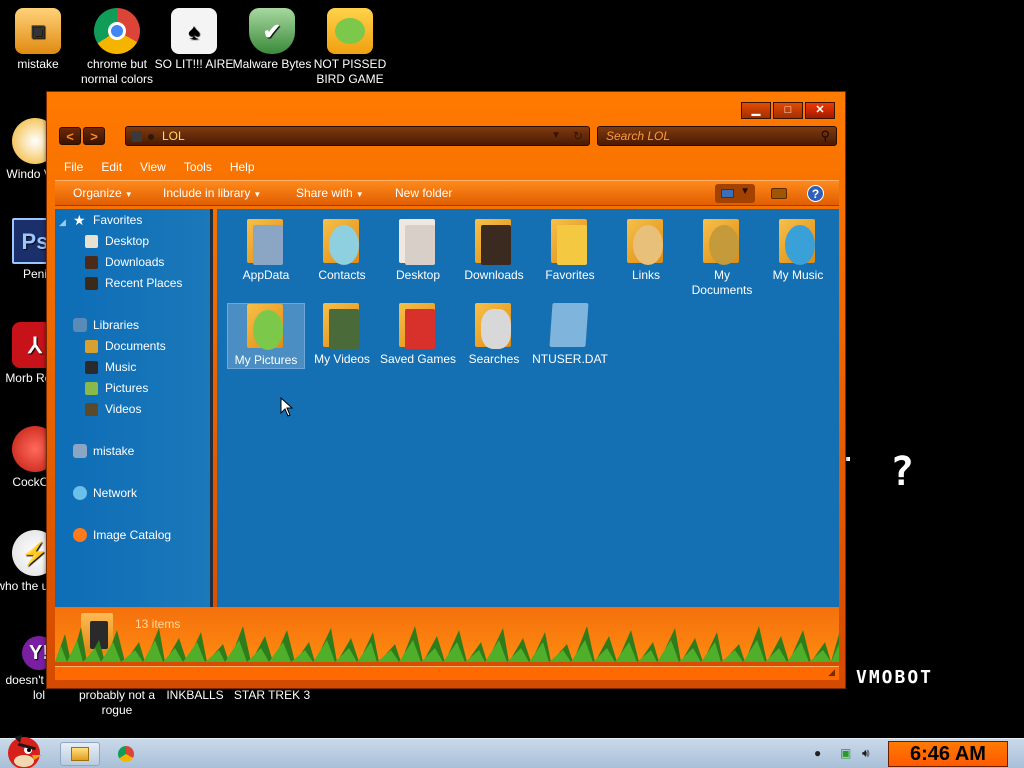 Image resolution: width=1024 pixels, height=768 pixels. What do you see at coordinates (38, 31) in the screenshot?
I see `computer-icon: ▣` at bounding box center [38, 31].